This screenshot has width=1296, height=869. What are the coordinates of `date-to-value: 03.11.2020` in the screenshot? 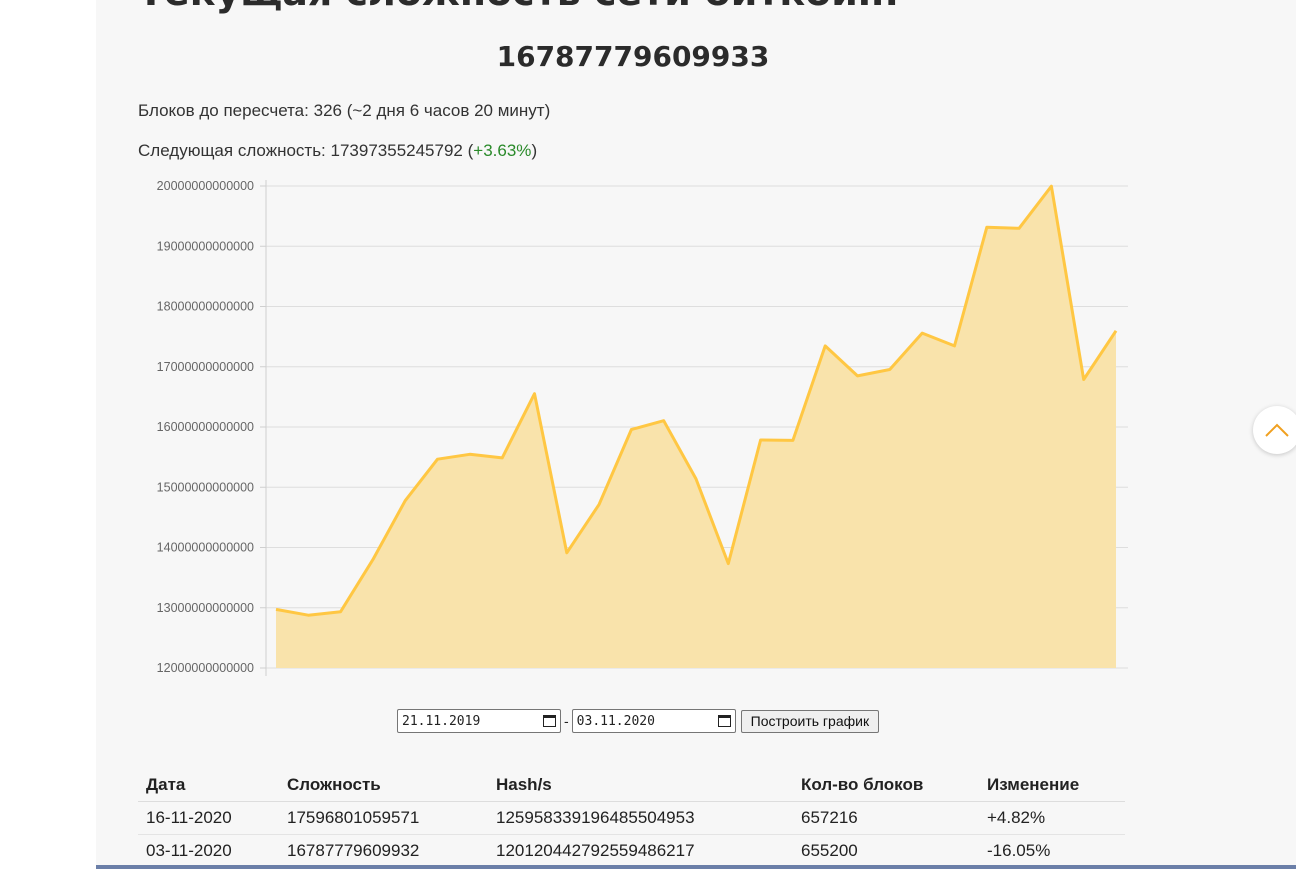 It's located at (615, 721).